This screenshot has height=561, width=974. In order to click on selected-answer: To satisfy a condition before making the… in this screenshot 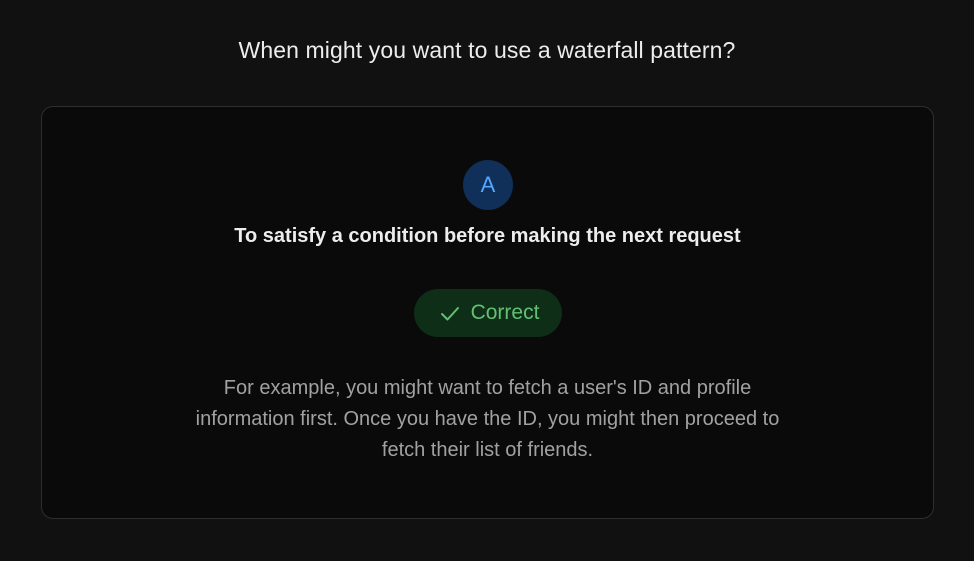, I will do `click(487, 236)`.